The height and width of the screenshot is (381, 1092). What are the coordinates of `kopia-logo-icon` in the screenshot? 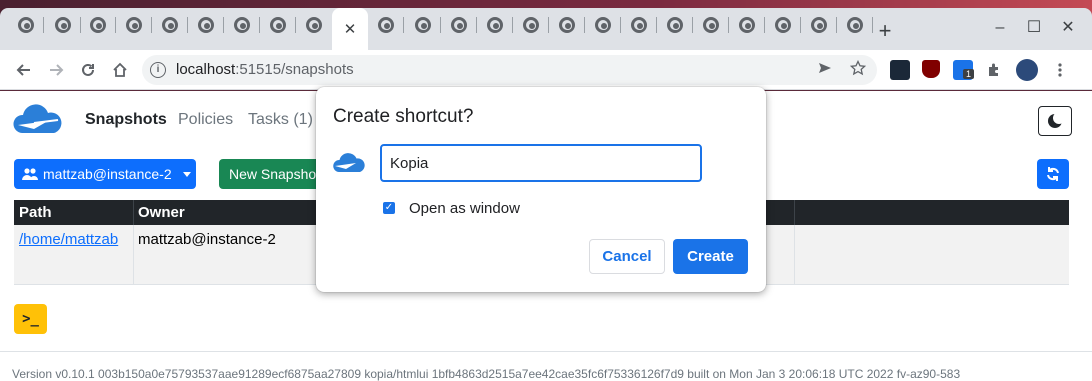 It's located at (38, 120).